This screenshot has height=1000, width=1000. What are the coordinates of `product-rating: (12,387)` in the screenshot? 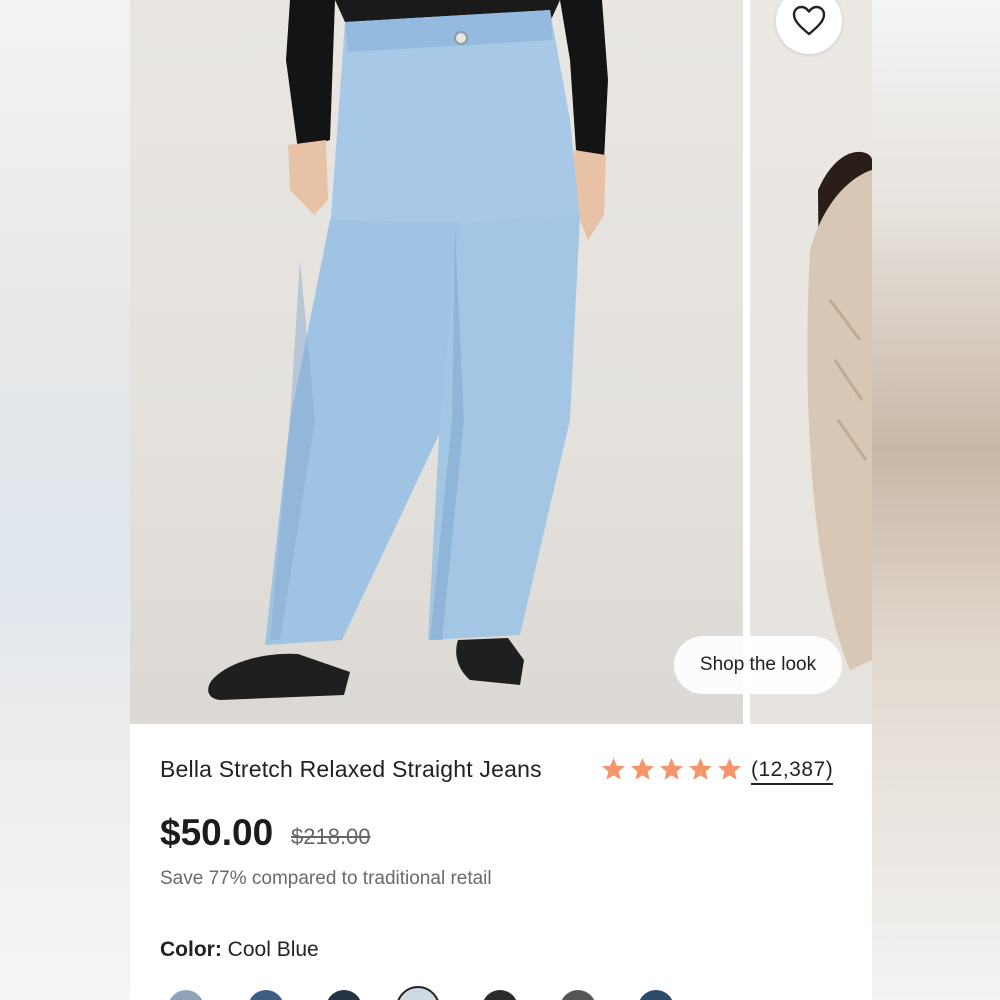 It's located at (717, 770).